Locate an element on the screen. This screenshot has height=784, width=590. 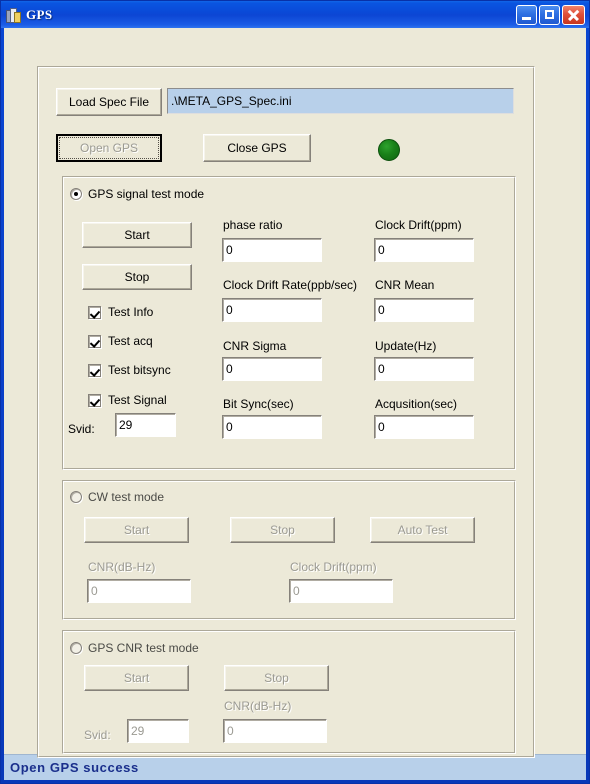
checkbox-test-signal: Test Signal is located at coordinates (127, 400).